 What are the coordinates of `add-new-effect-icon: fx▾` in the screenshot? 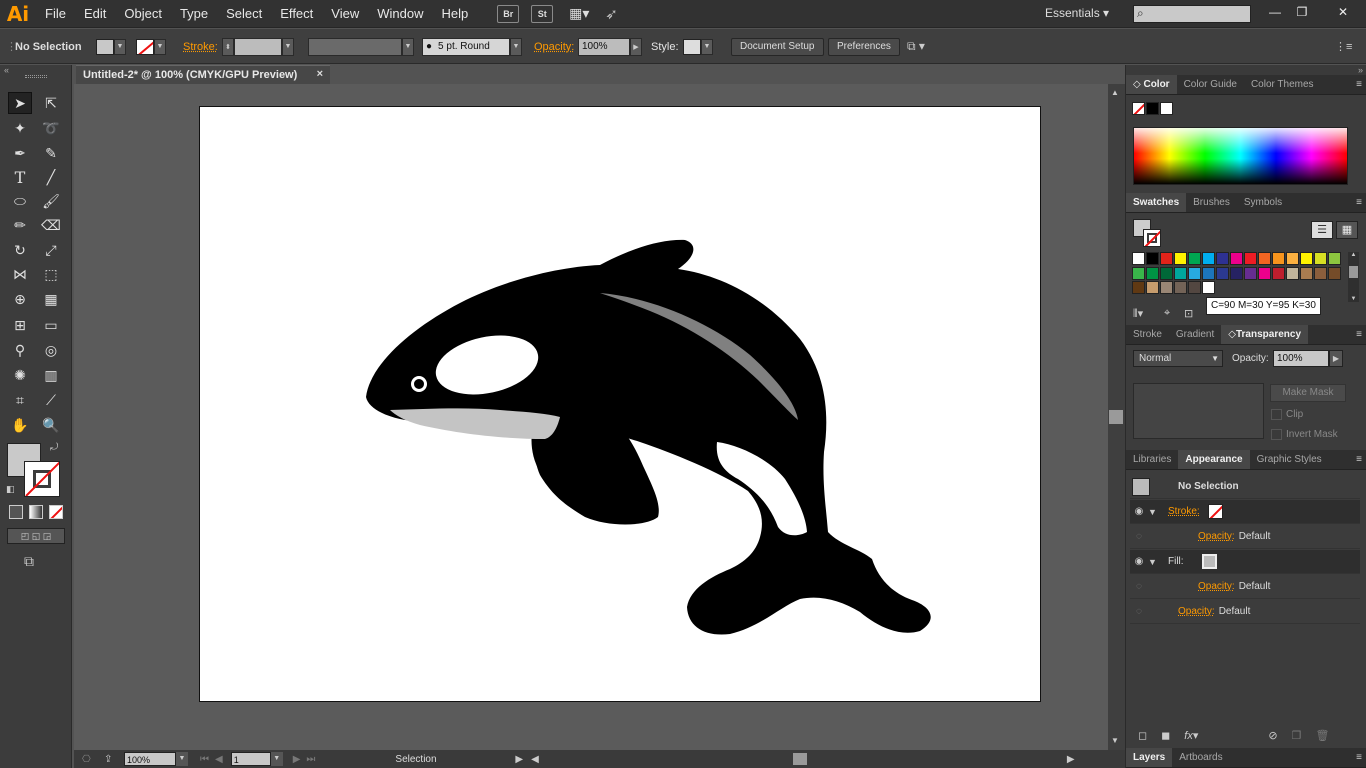 It's located at (1191, 735).